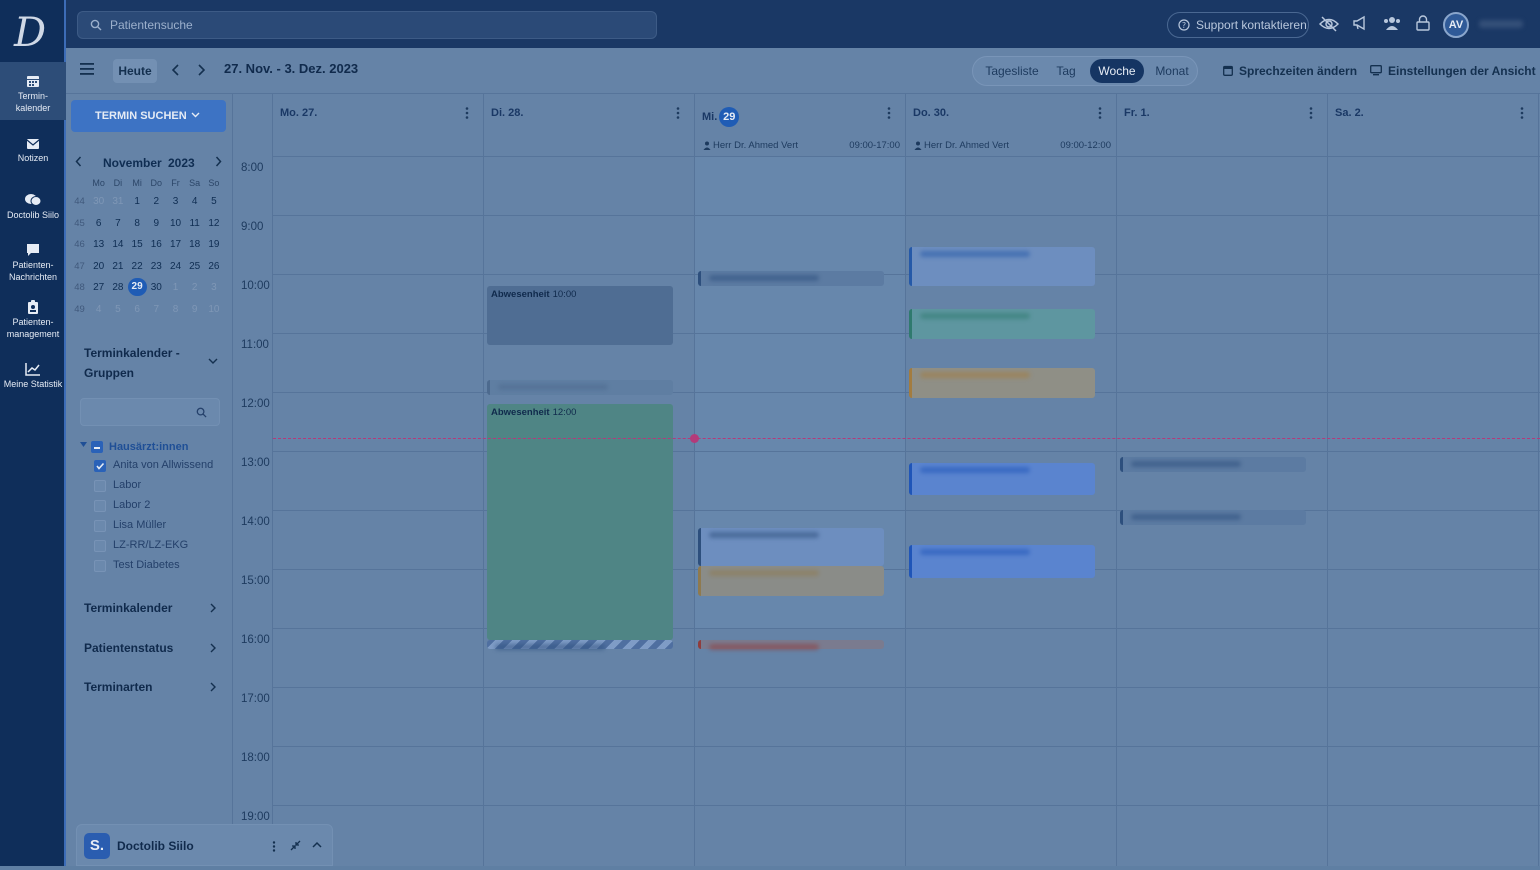 The width and height of the screenshot is (1540, 870). I want to click on group-search-input, so click(150, 412).